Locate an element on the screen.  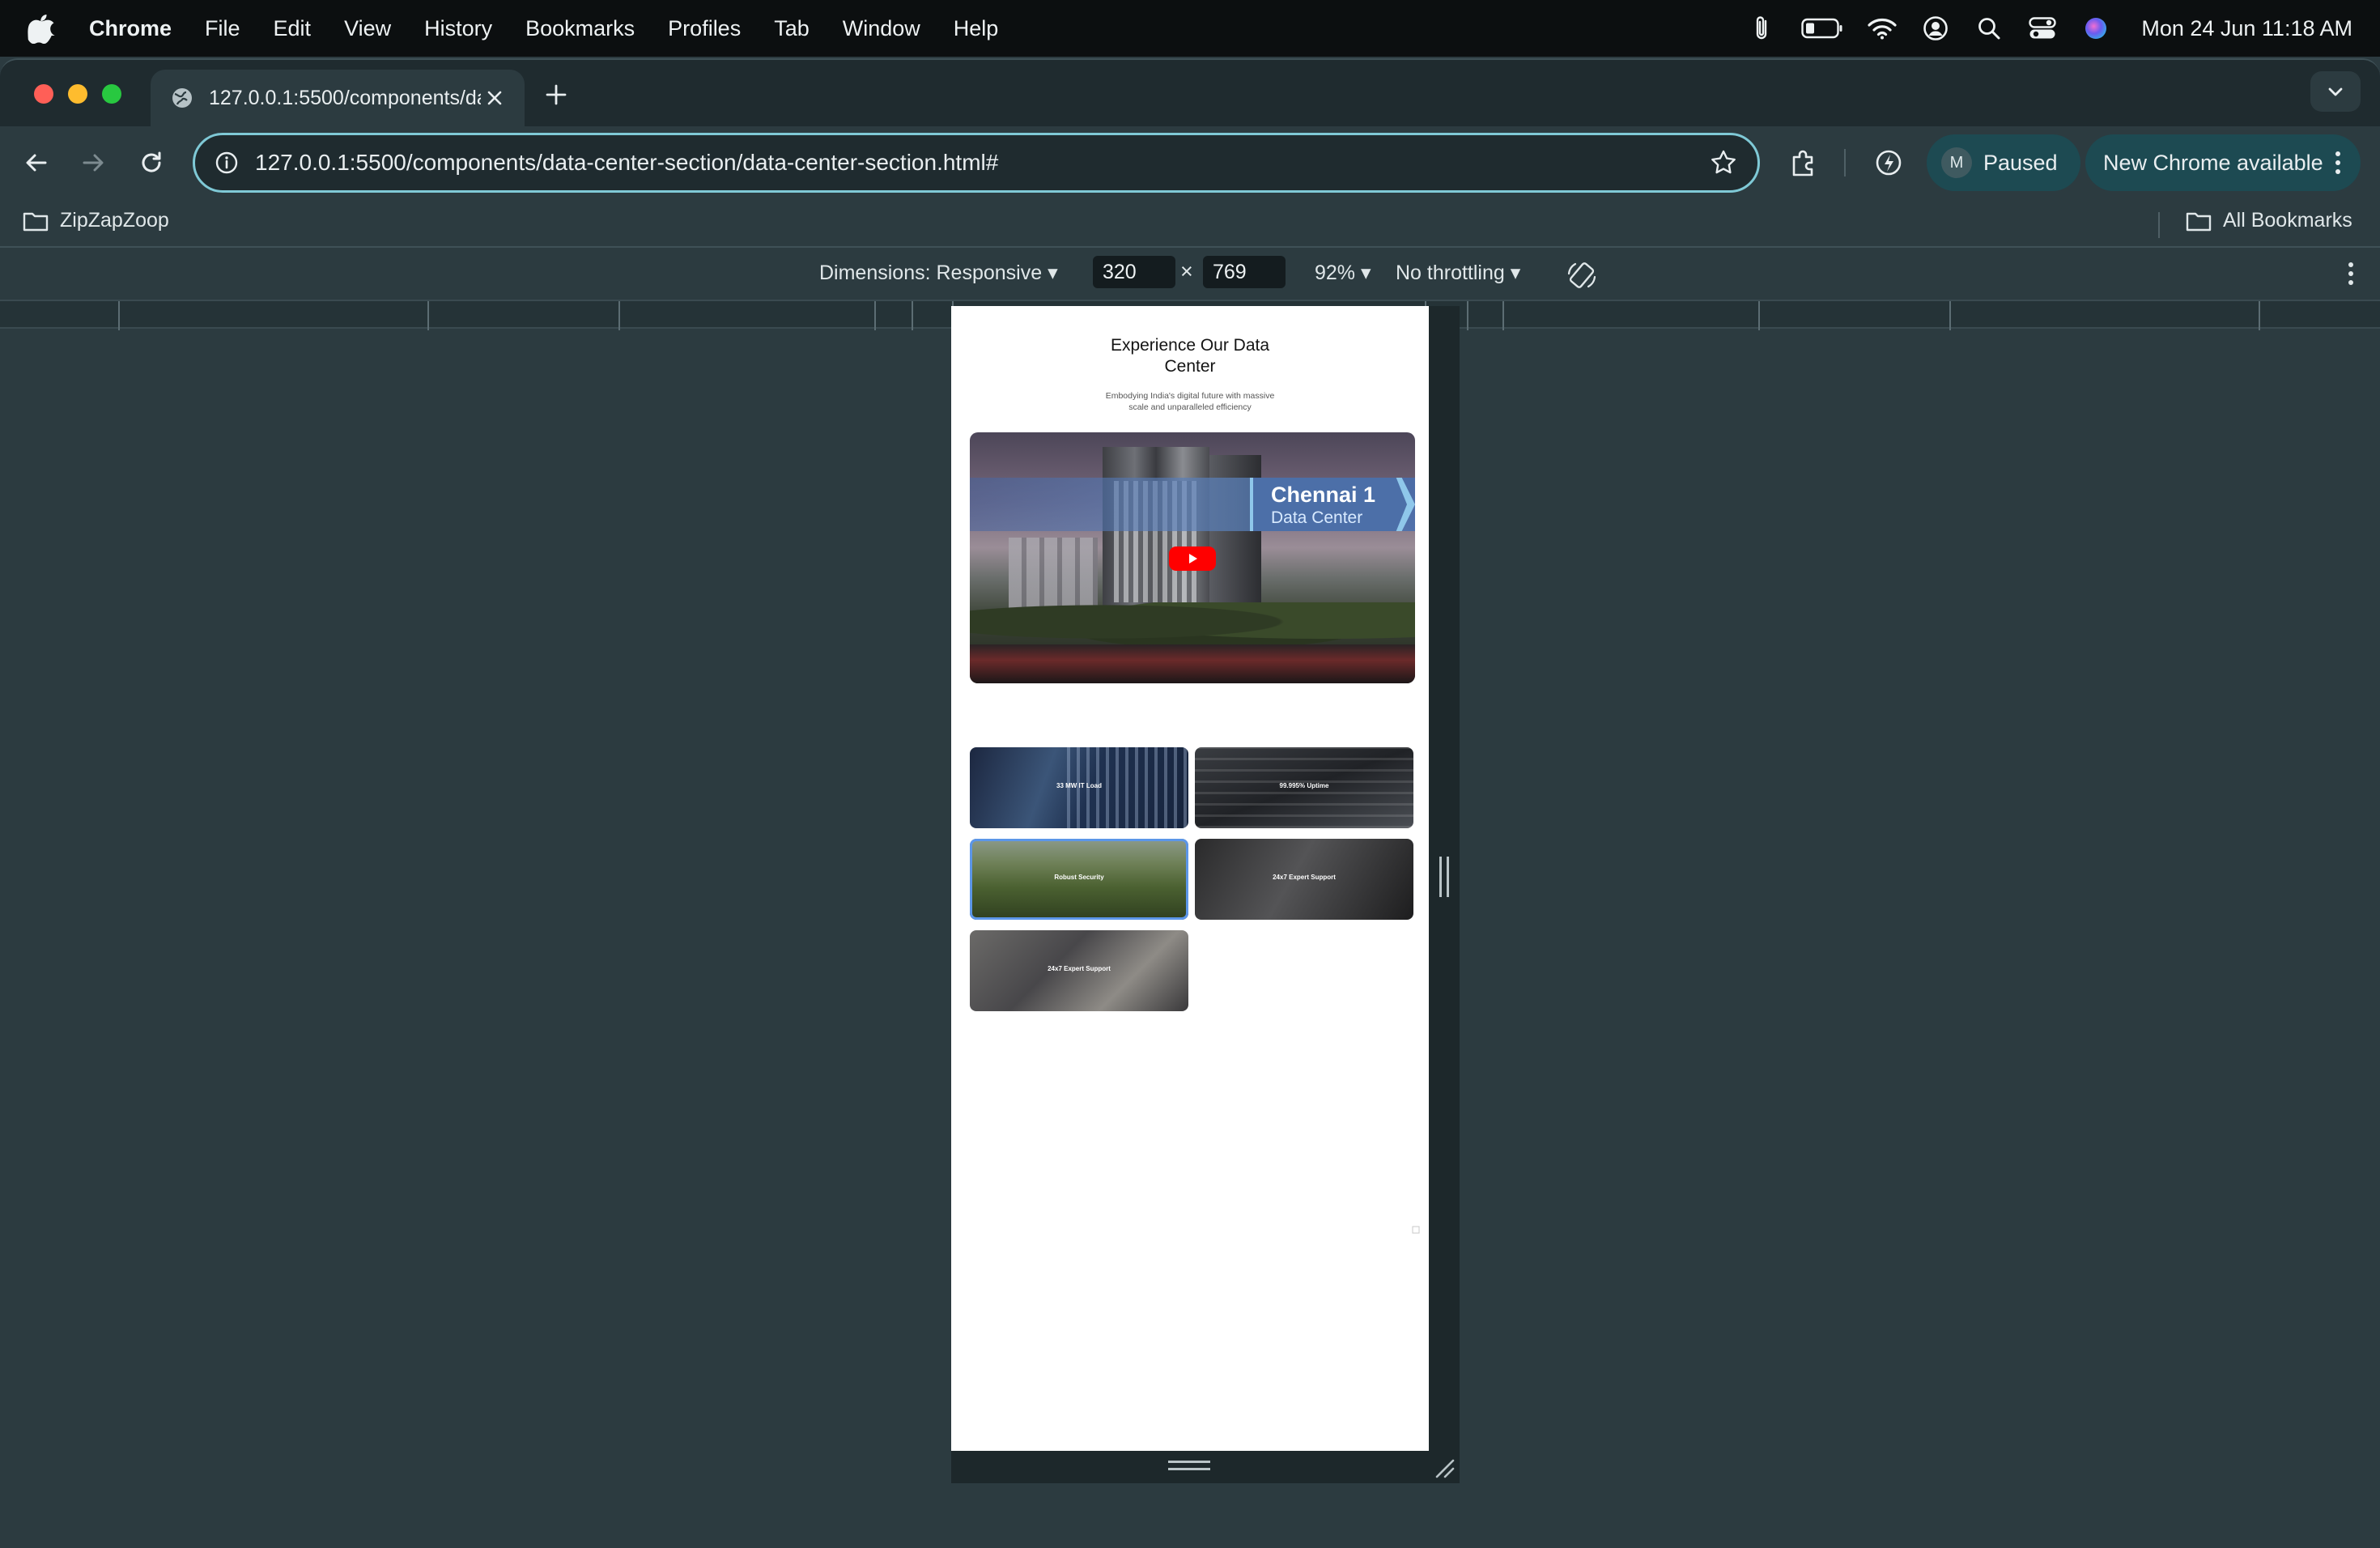
paperclip-icon is located at coordinates (1763, 29).